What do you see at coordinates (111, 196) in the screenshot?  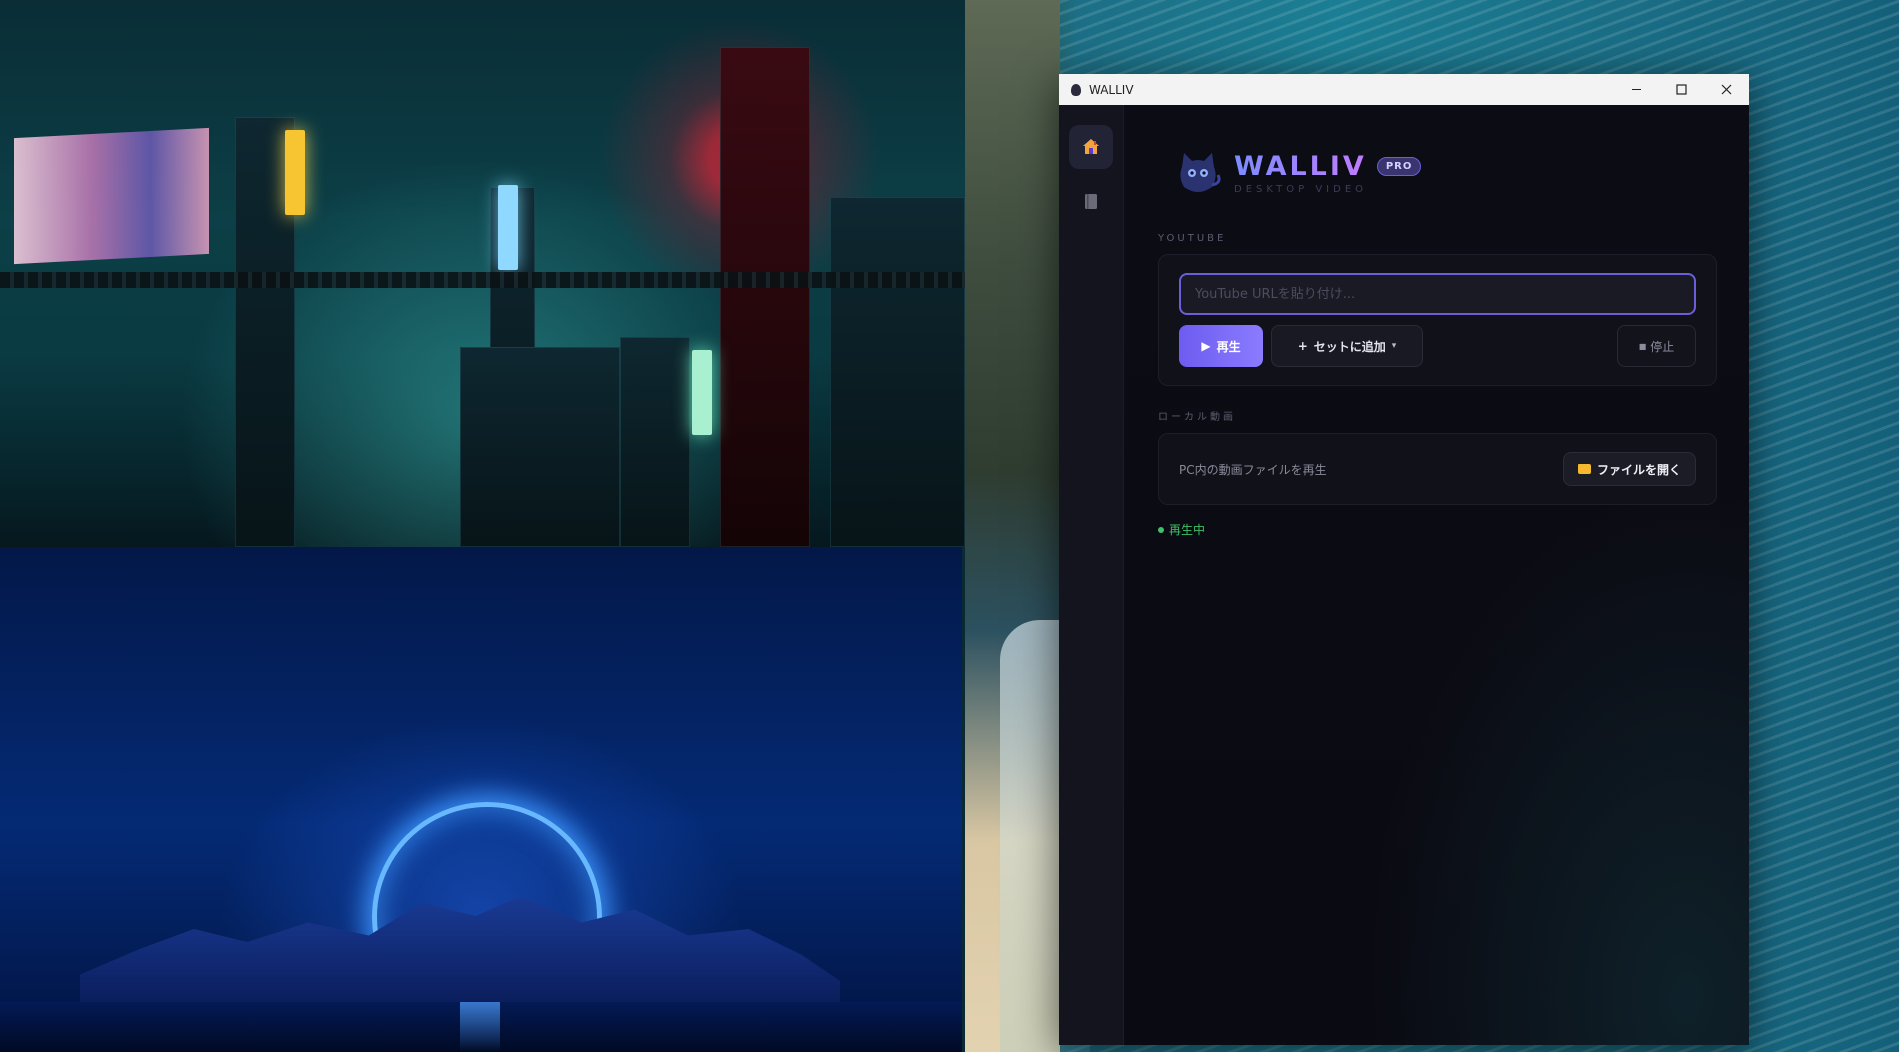 I see `city-billboard` at bounding box center [111, 196].